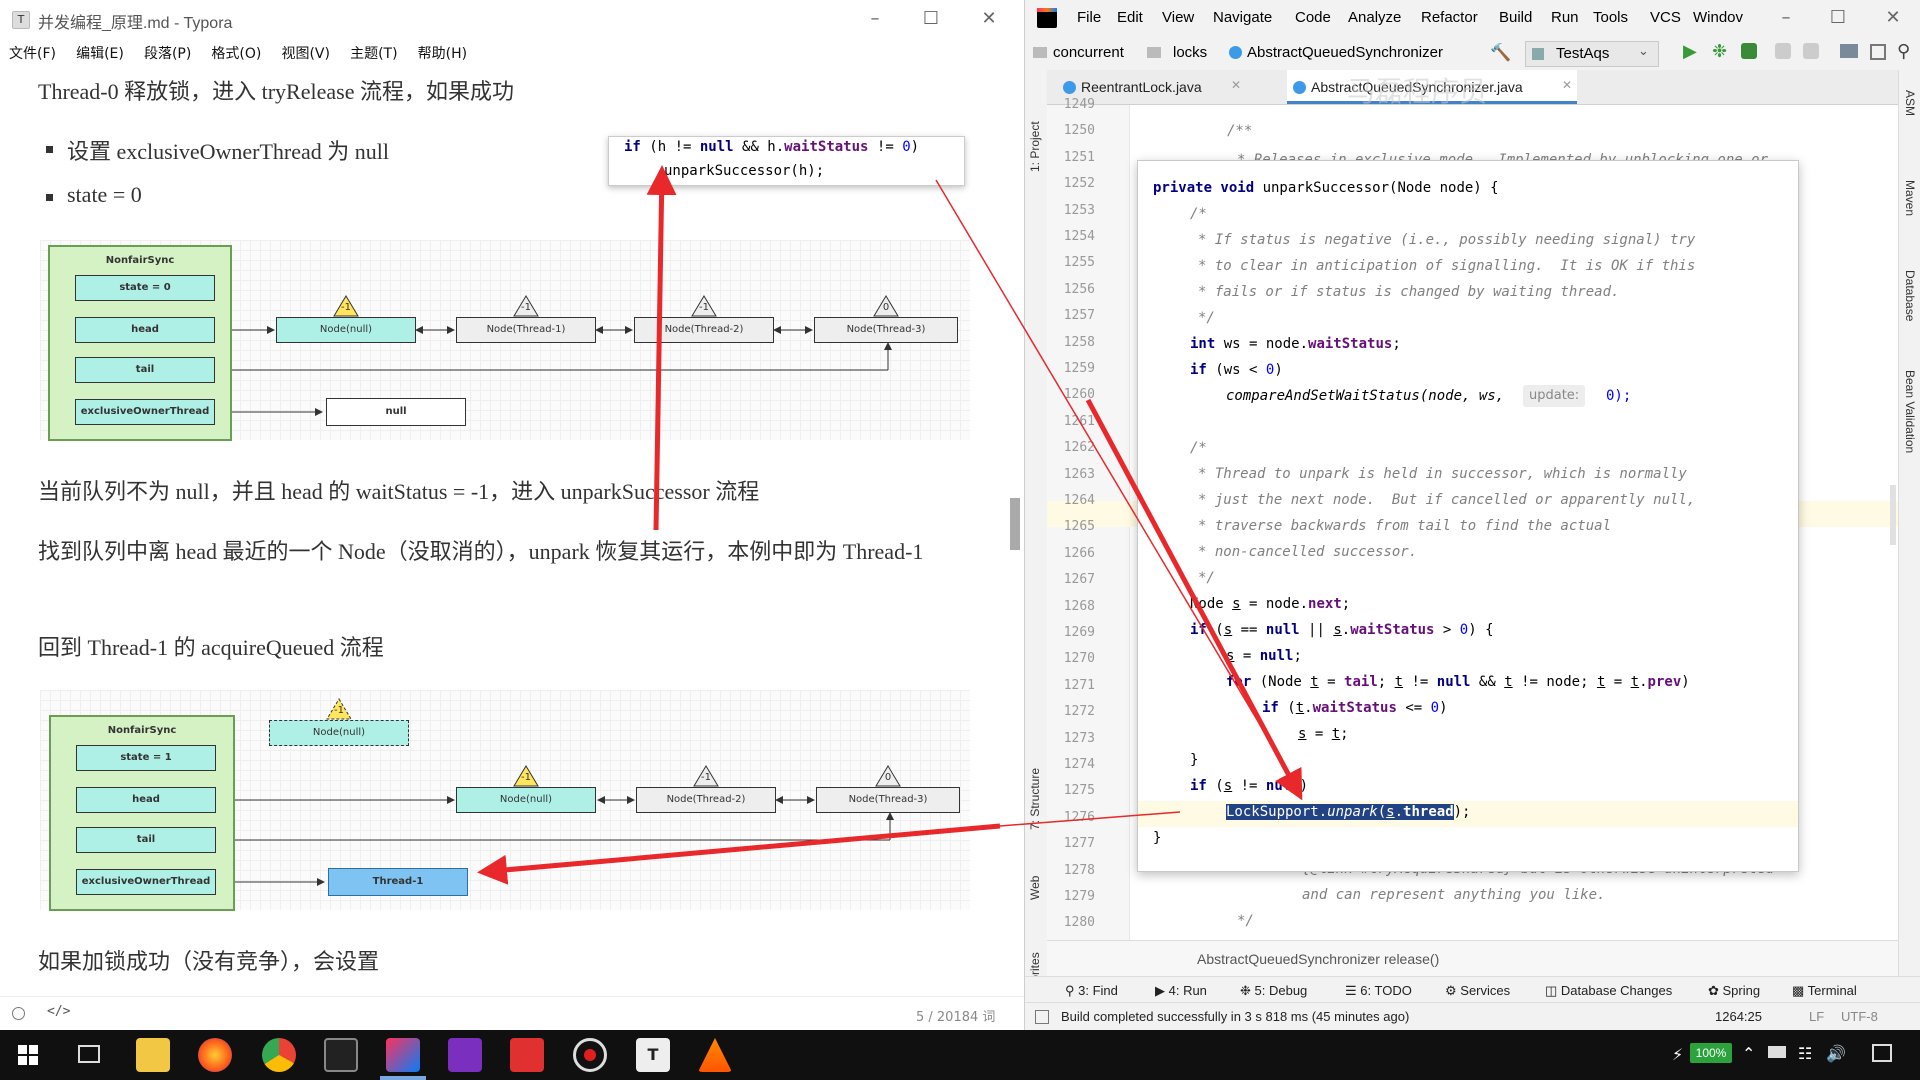 This screenshot has height=1080, width=1920. I want to click on typora-taskbar-icon: T, so click(653, 1055).